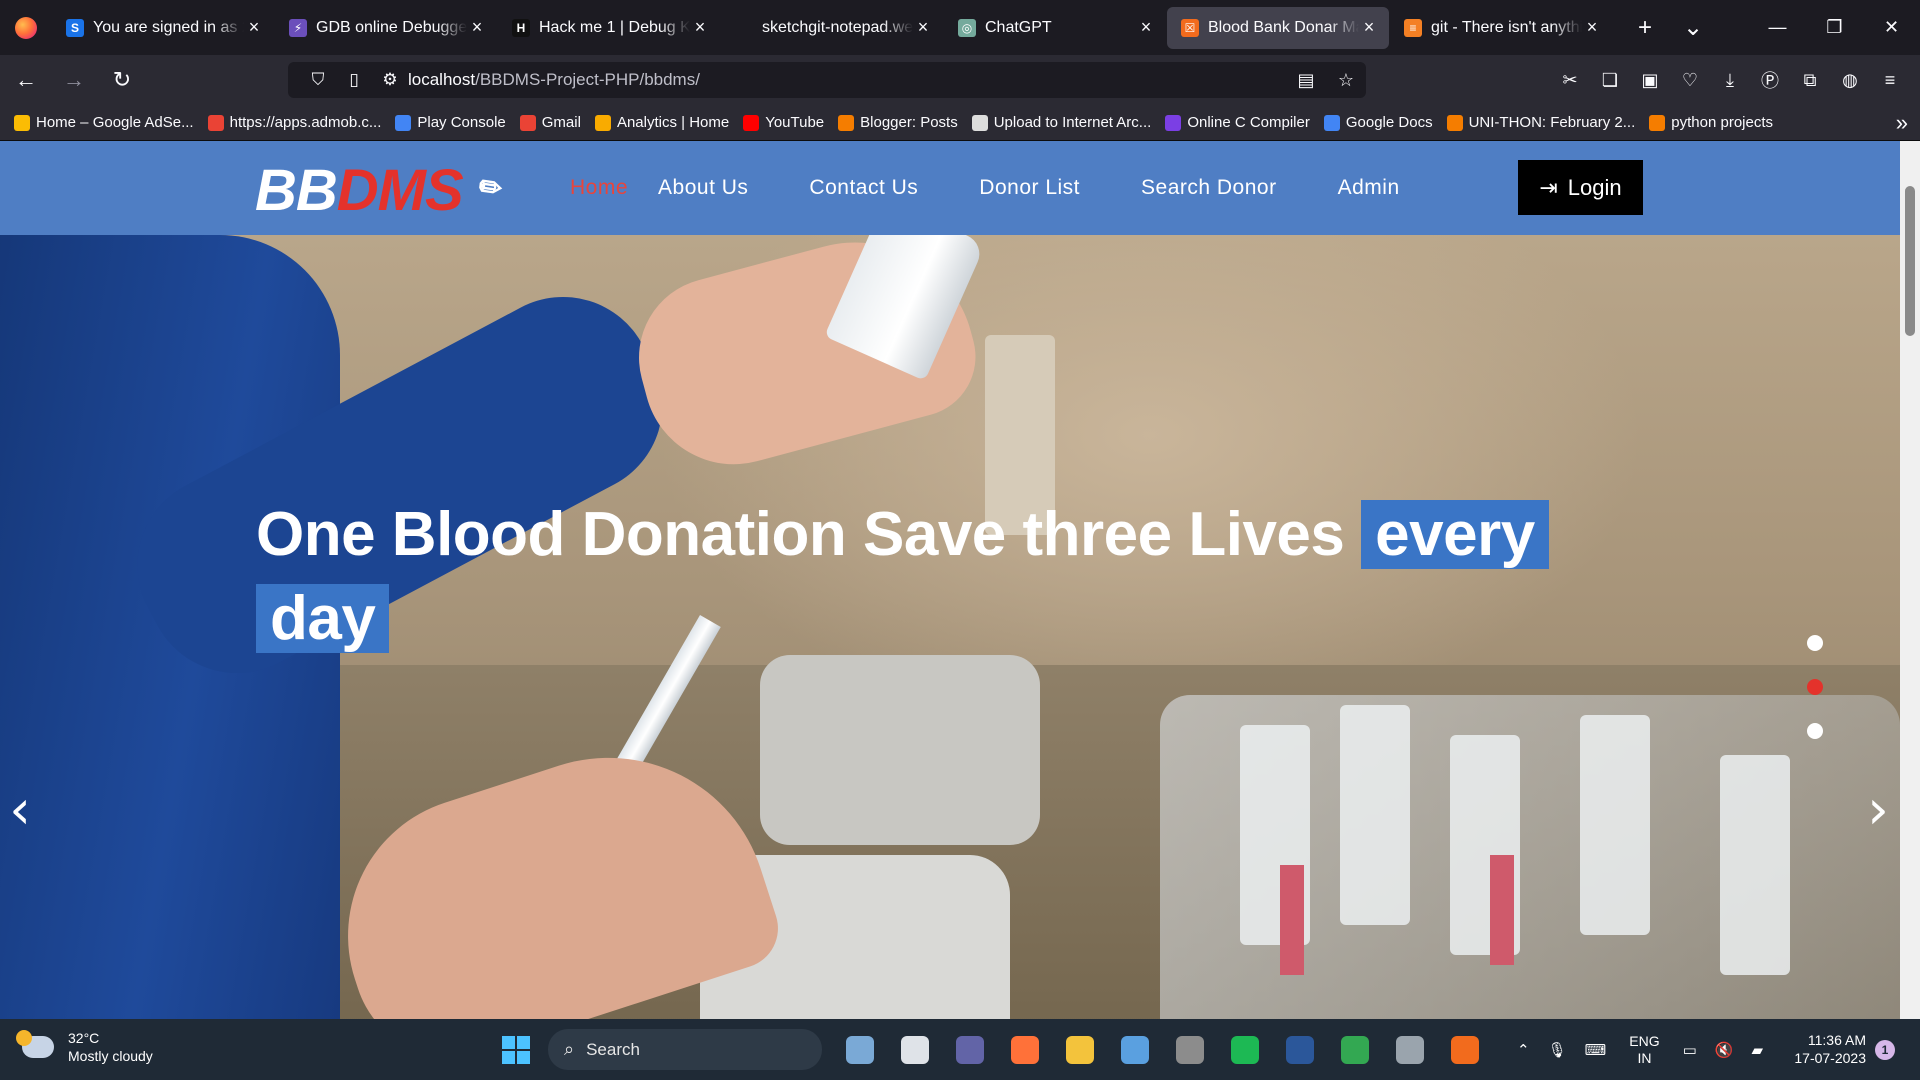 This screenshot has height=1080, width=1920. Describe the element at coordinates (1024, 1049) in the screenshot. I see `firefox-icon` at that location.